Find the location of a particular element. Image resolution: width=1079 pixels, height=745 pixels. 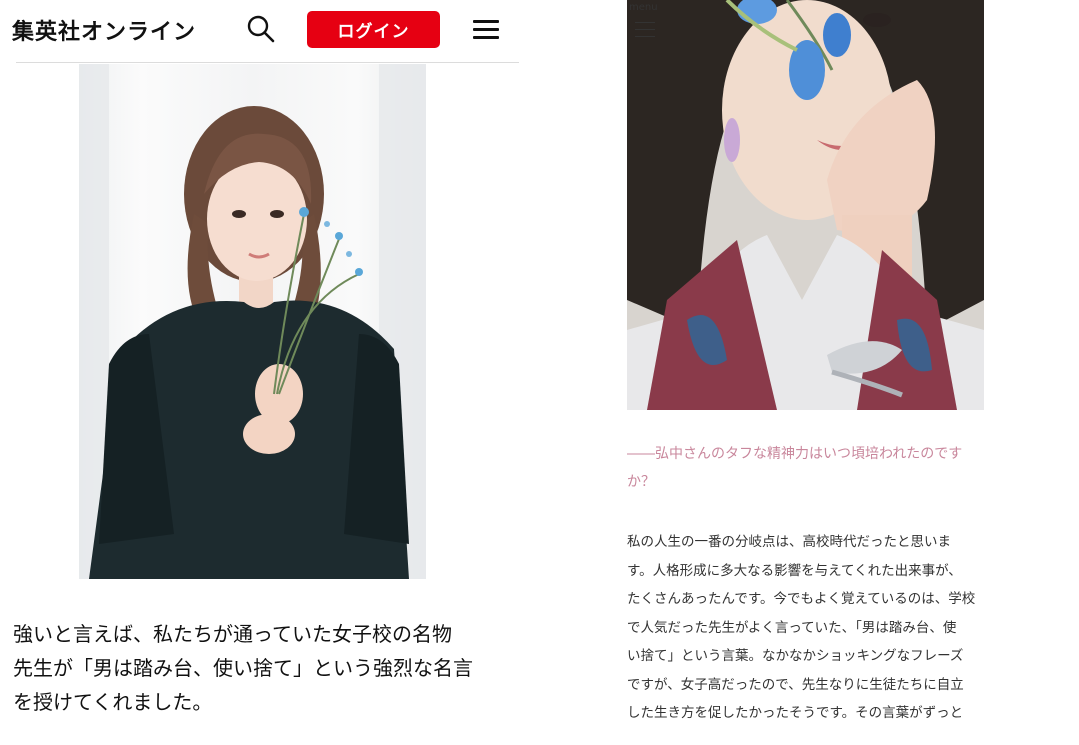

menu-overlay-button: menu is located at coordinates (646, 22).